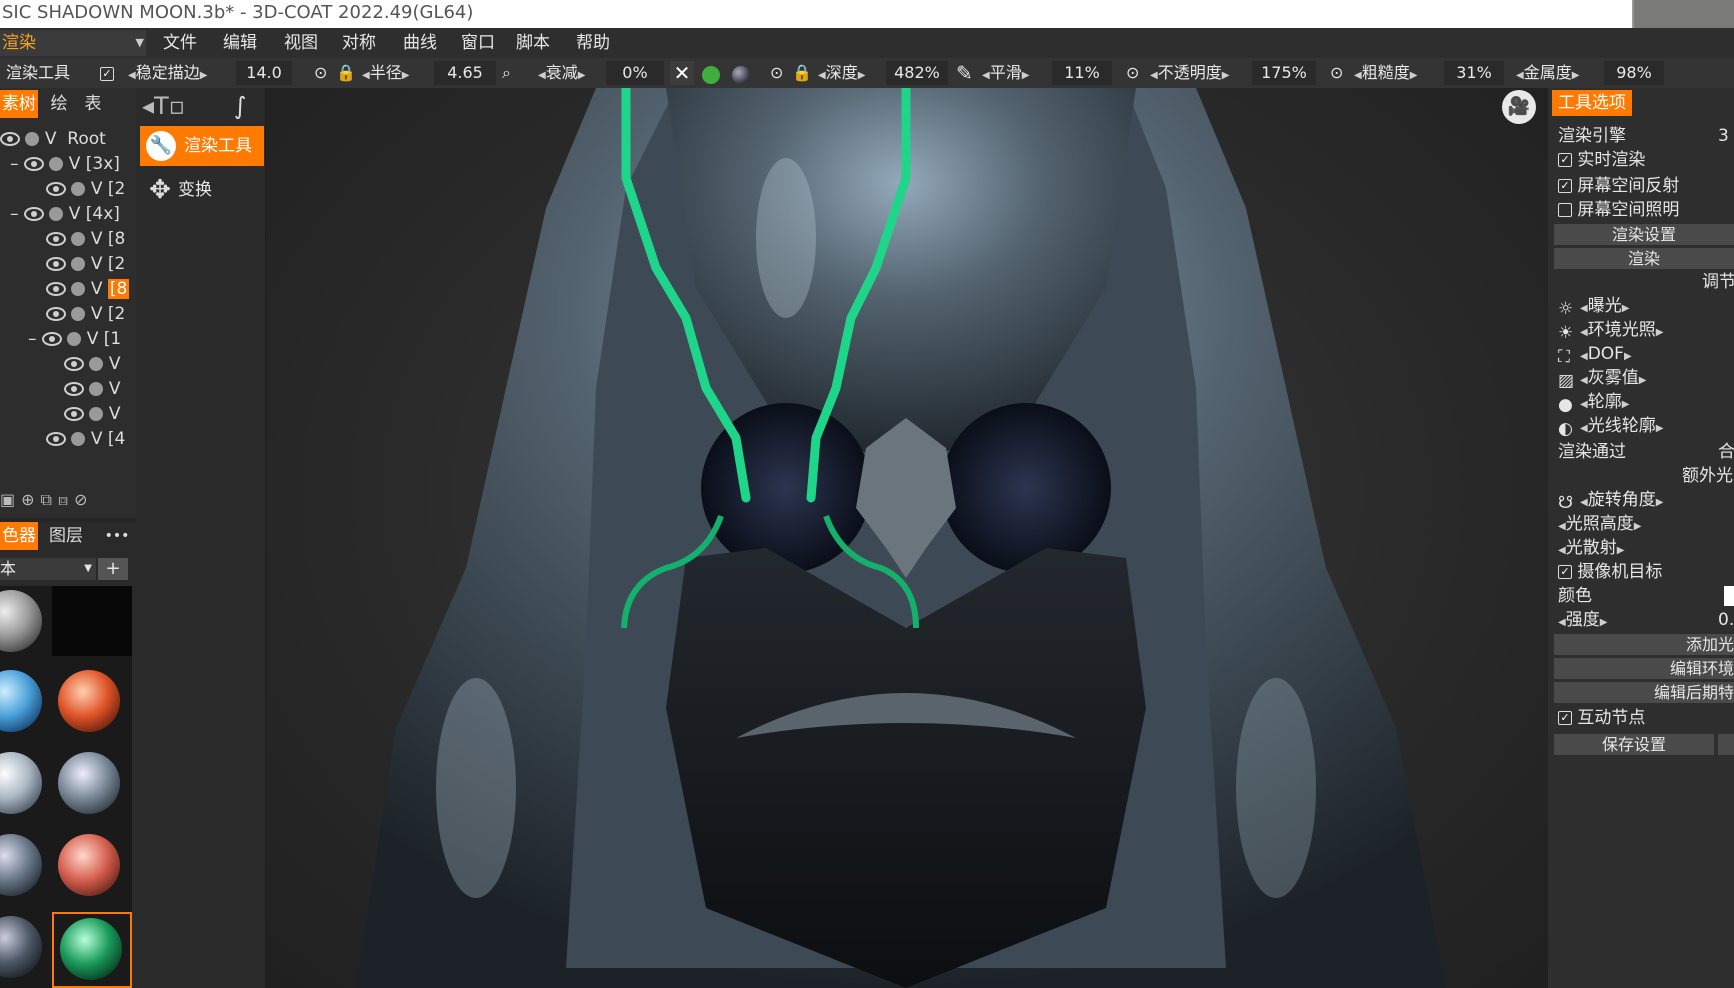 The width and height of the screenshot is (1734, 988). I want to click on material-slot-empty, so click(92, 621).